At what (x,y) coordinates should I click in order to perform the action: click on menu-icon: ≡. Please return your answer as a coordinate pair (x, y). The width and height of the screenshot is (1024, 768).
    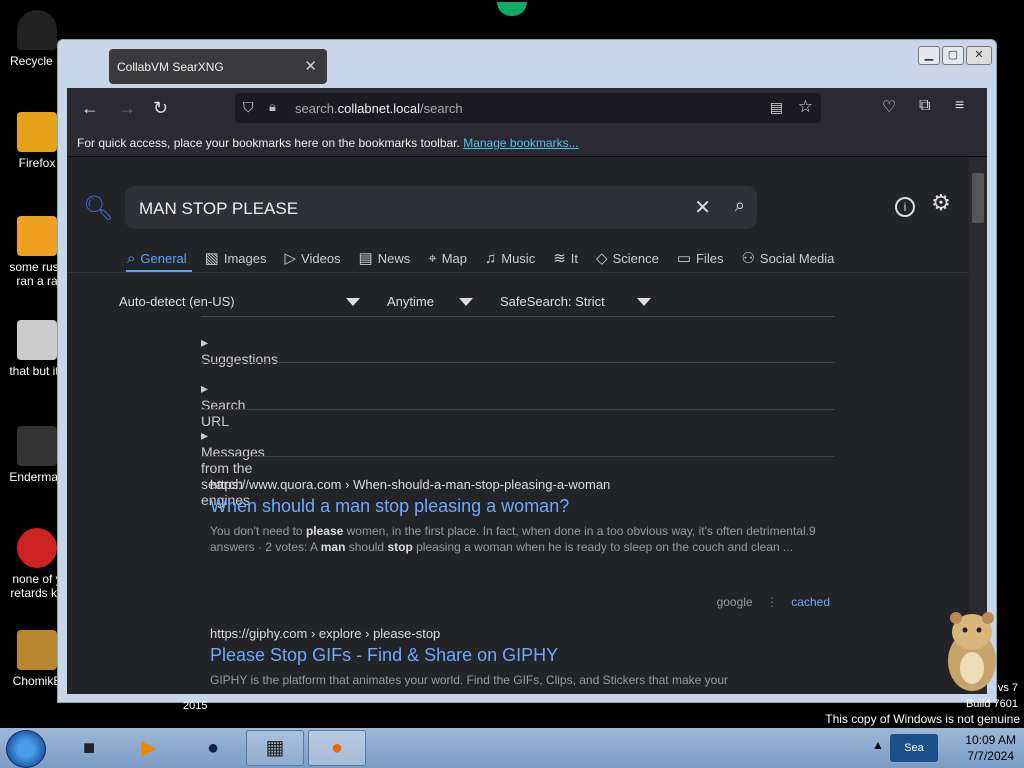
    Looking at the image, I should click on (959, 106).